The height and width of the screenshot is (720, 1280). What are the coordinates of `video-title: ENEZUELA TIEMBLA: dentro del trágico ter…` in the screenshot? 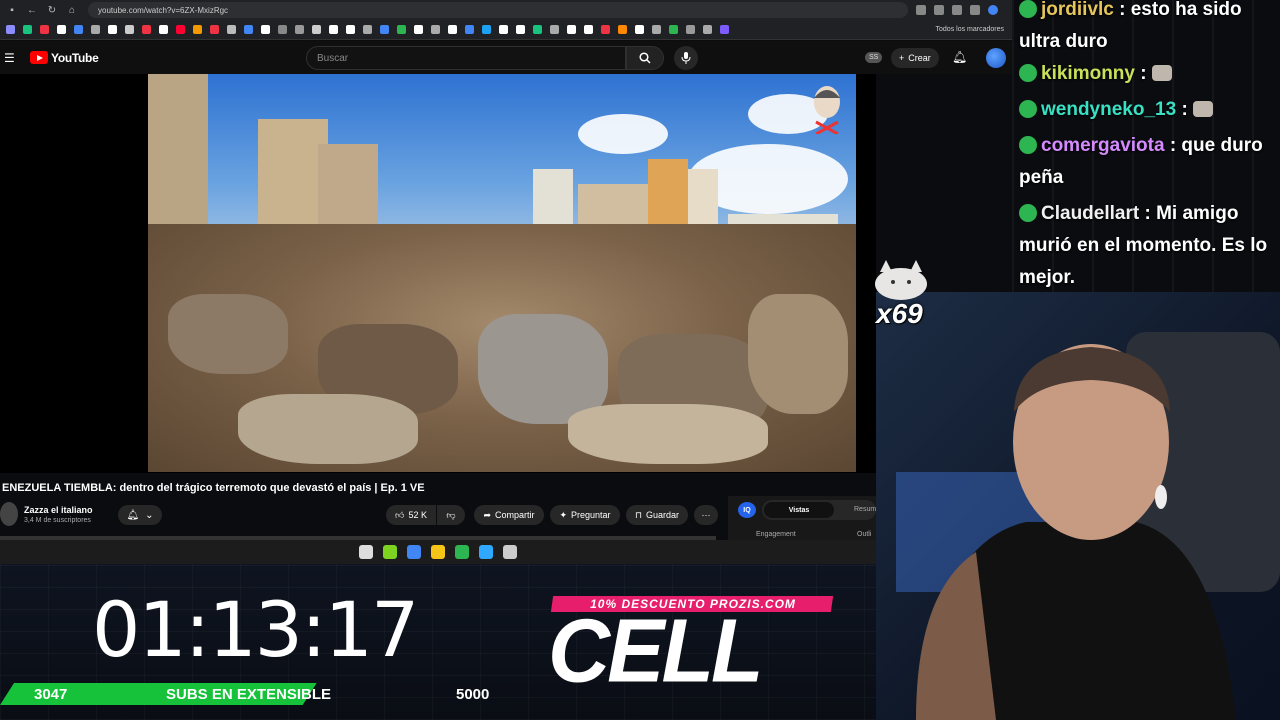 It's located at (213, 488).